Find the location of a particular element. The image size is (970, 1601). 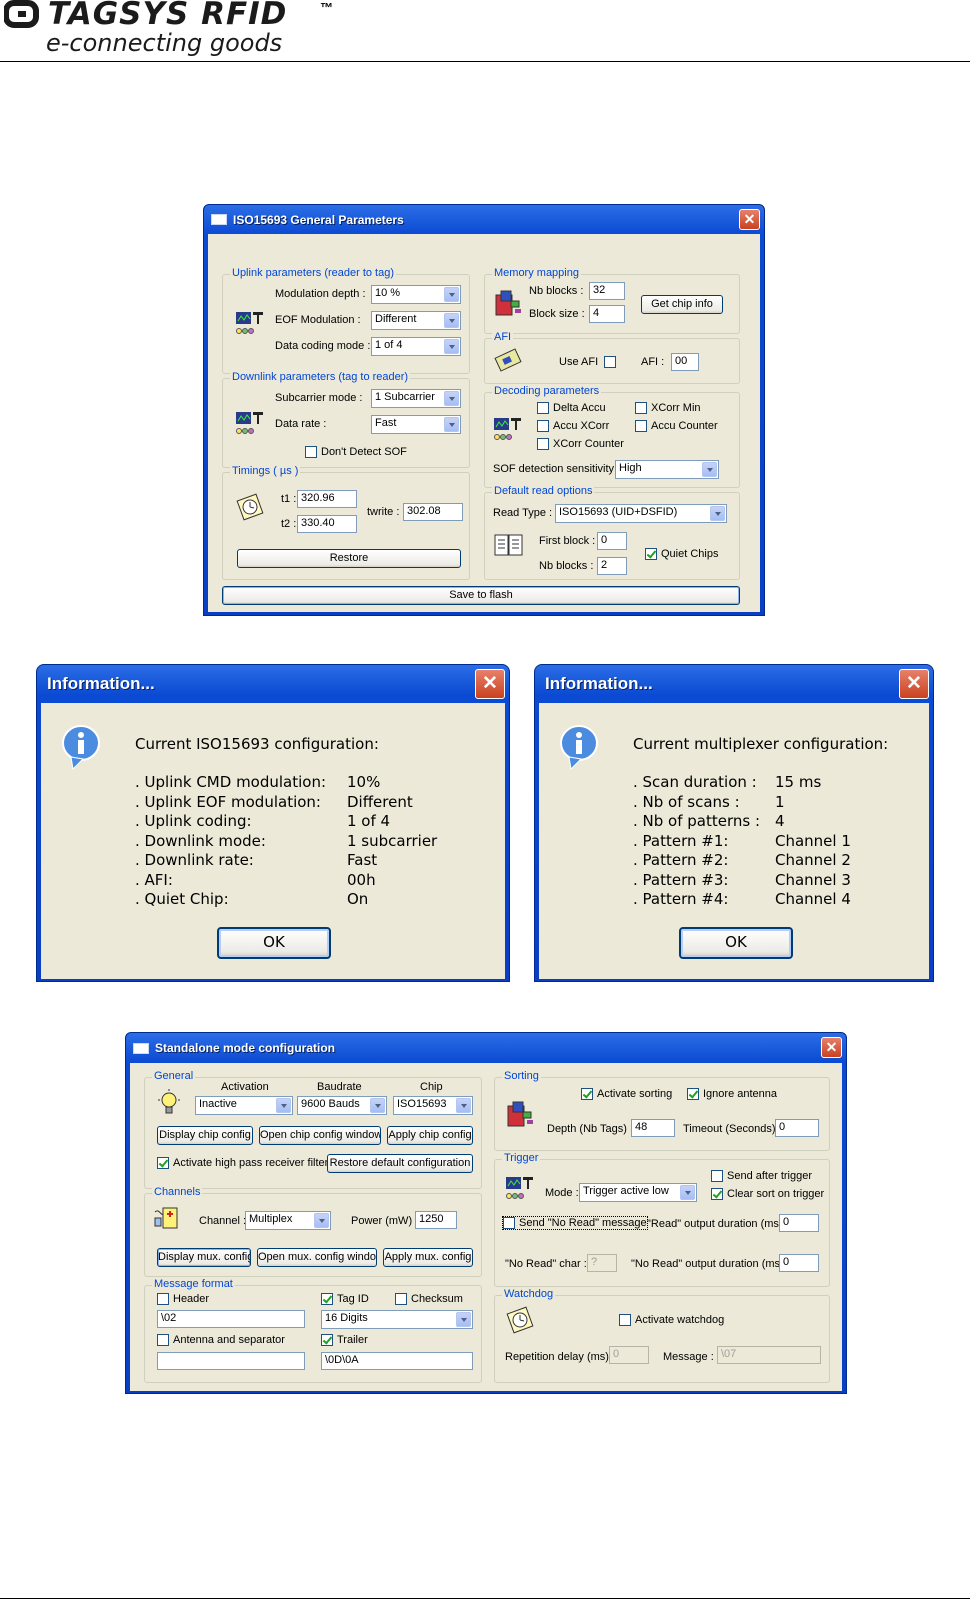

trigger-mode-select: Trigger active low is located at coordinates (638, 1192).